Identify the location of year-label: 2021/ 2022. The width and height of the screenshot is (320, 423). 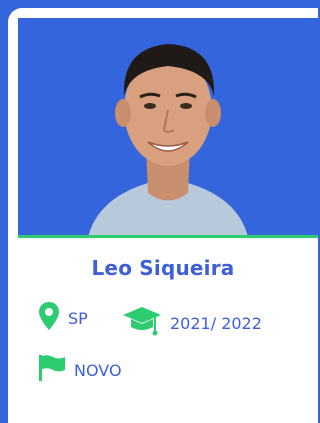
(216, 323).